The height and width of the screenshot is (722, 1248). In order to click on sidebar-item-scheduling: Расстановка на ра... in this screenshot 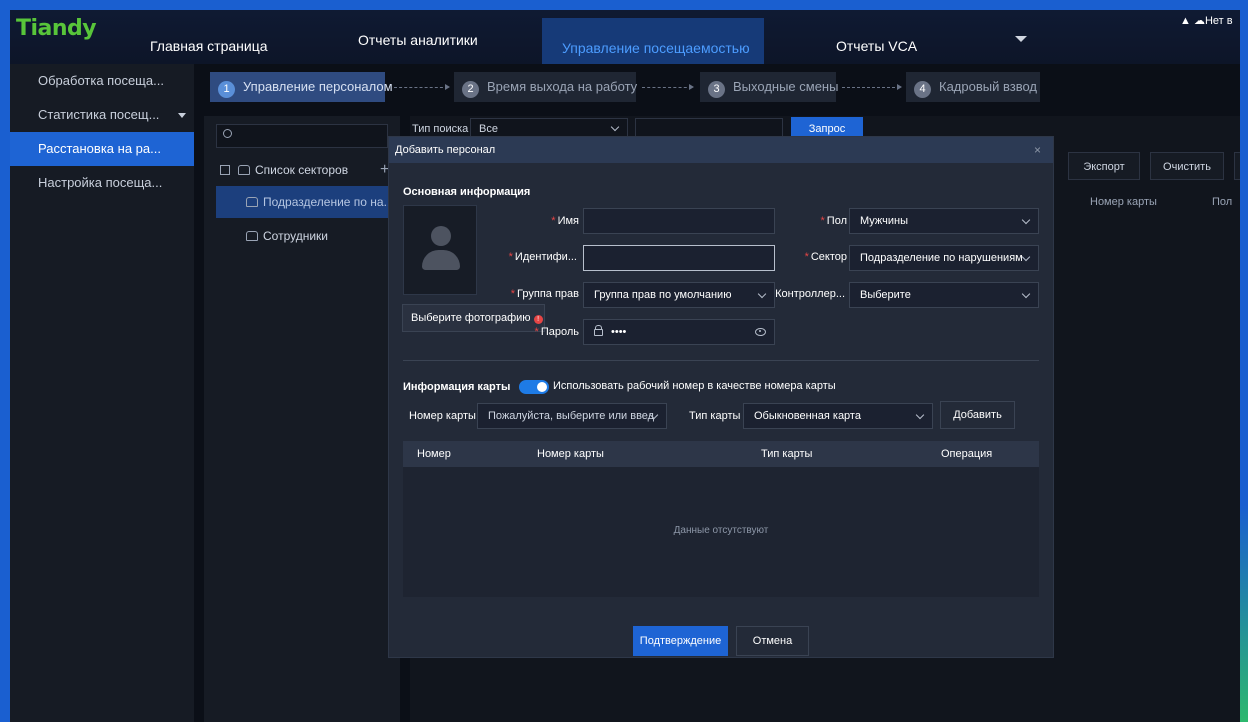, I will do `click(102, 149)`.